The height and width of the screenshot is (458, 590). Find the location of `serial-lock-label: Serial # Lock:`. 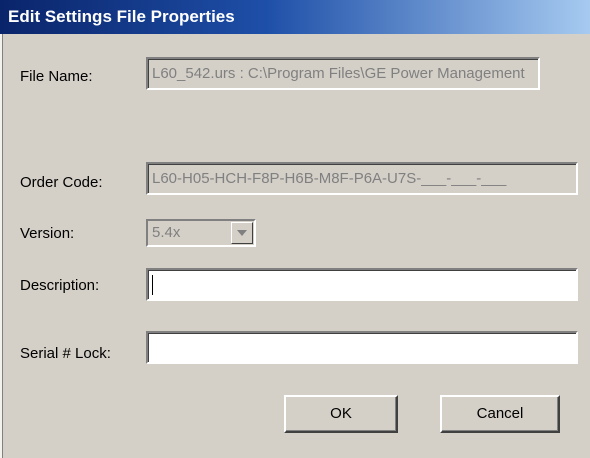

serial-lock-label: Serial # Lock: is located at coordinates (65, 353).